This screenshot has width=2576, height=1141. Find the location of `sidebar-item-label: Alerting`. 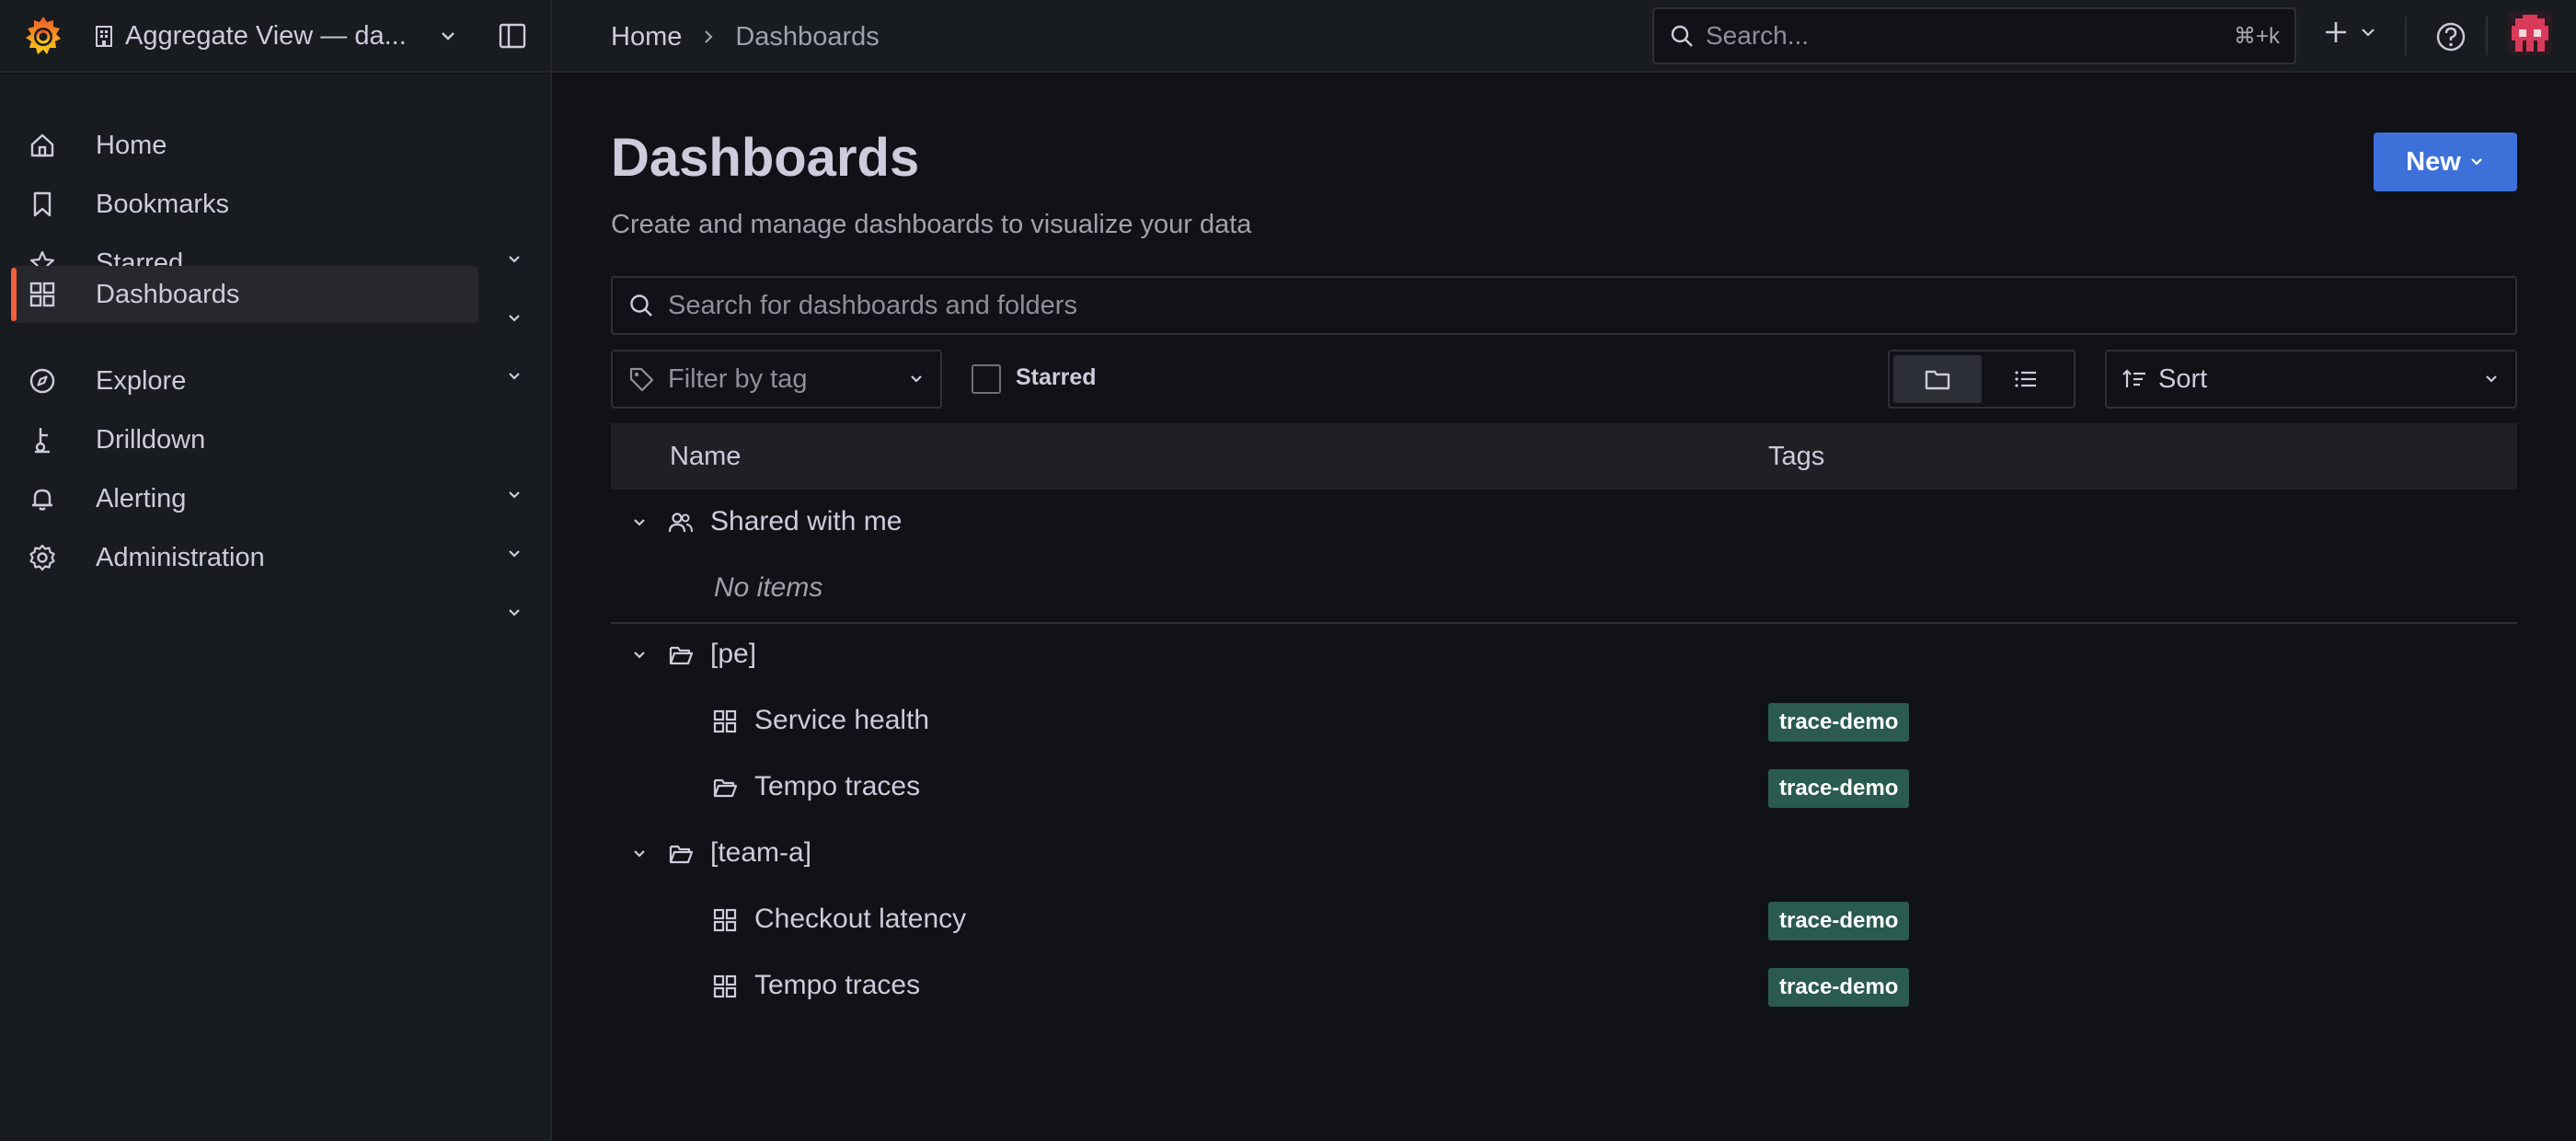

sidebar-item-label: Alerting is located at coordinates (141, 498).